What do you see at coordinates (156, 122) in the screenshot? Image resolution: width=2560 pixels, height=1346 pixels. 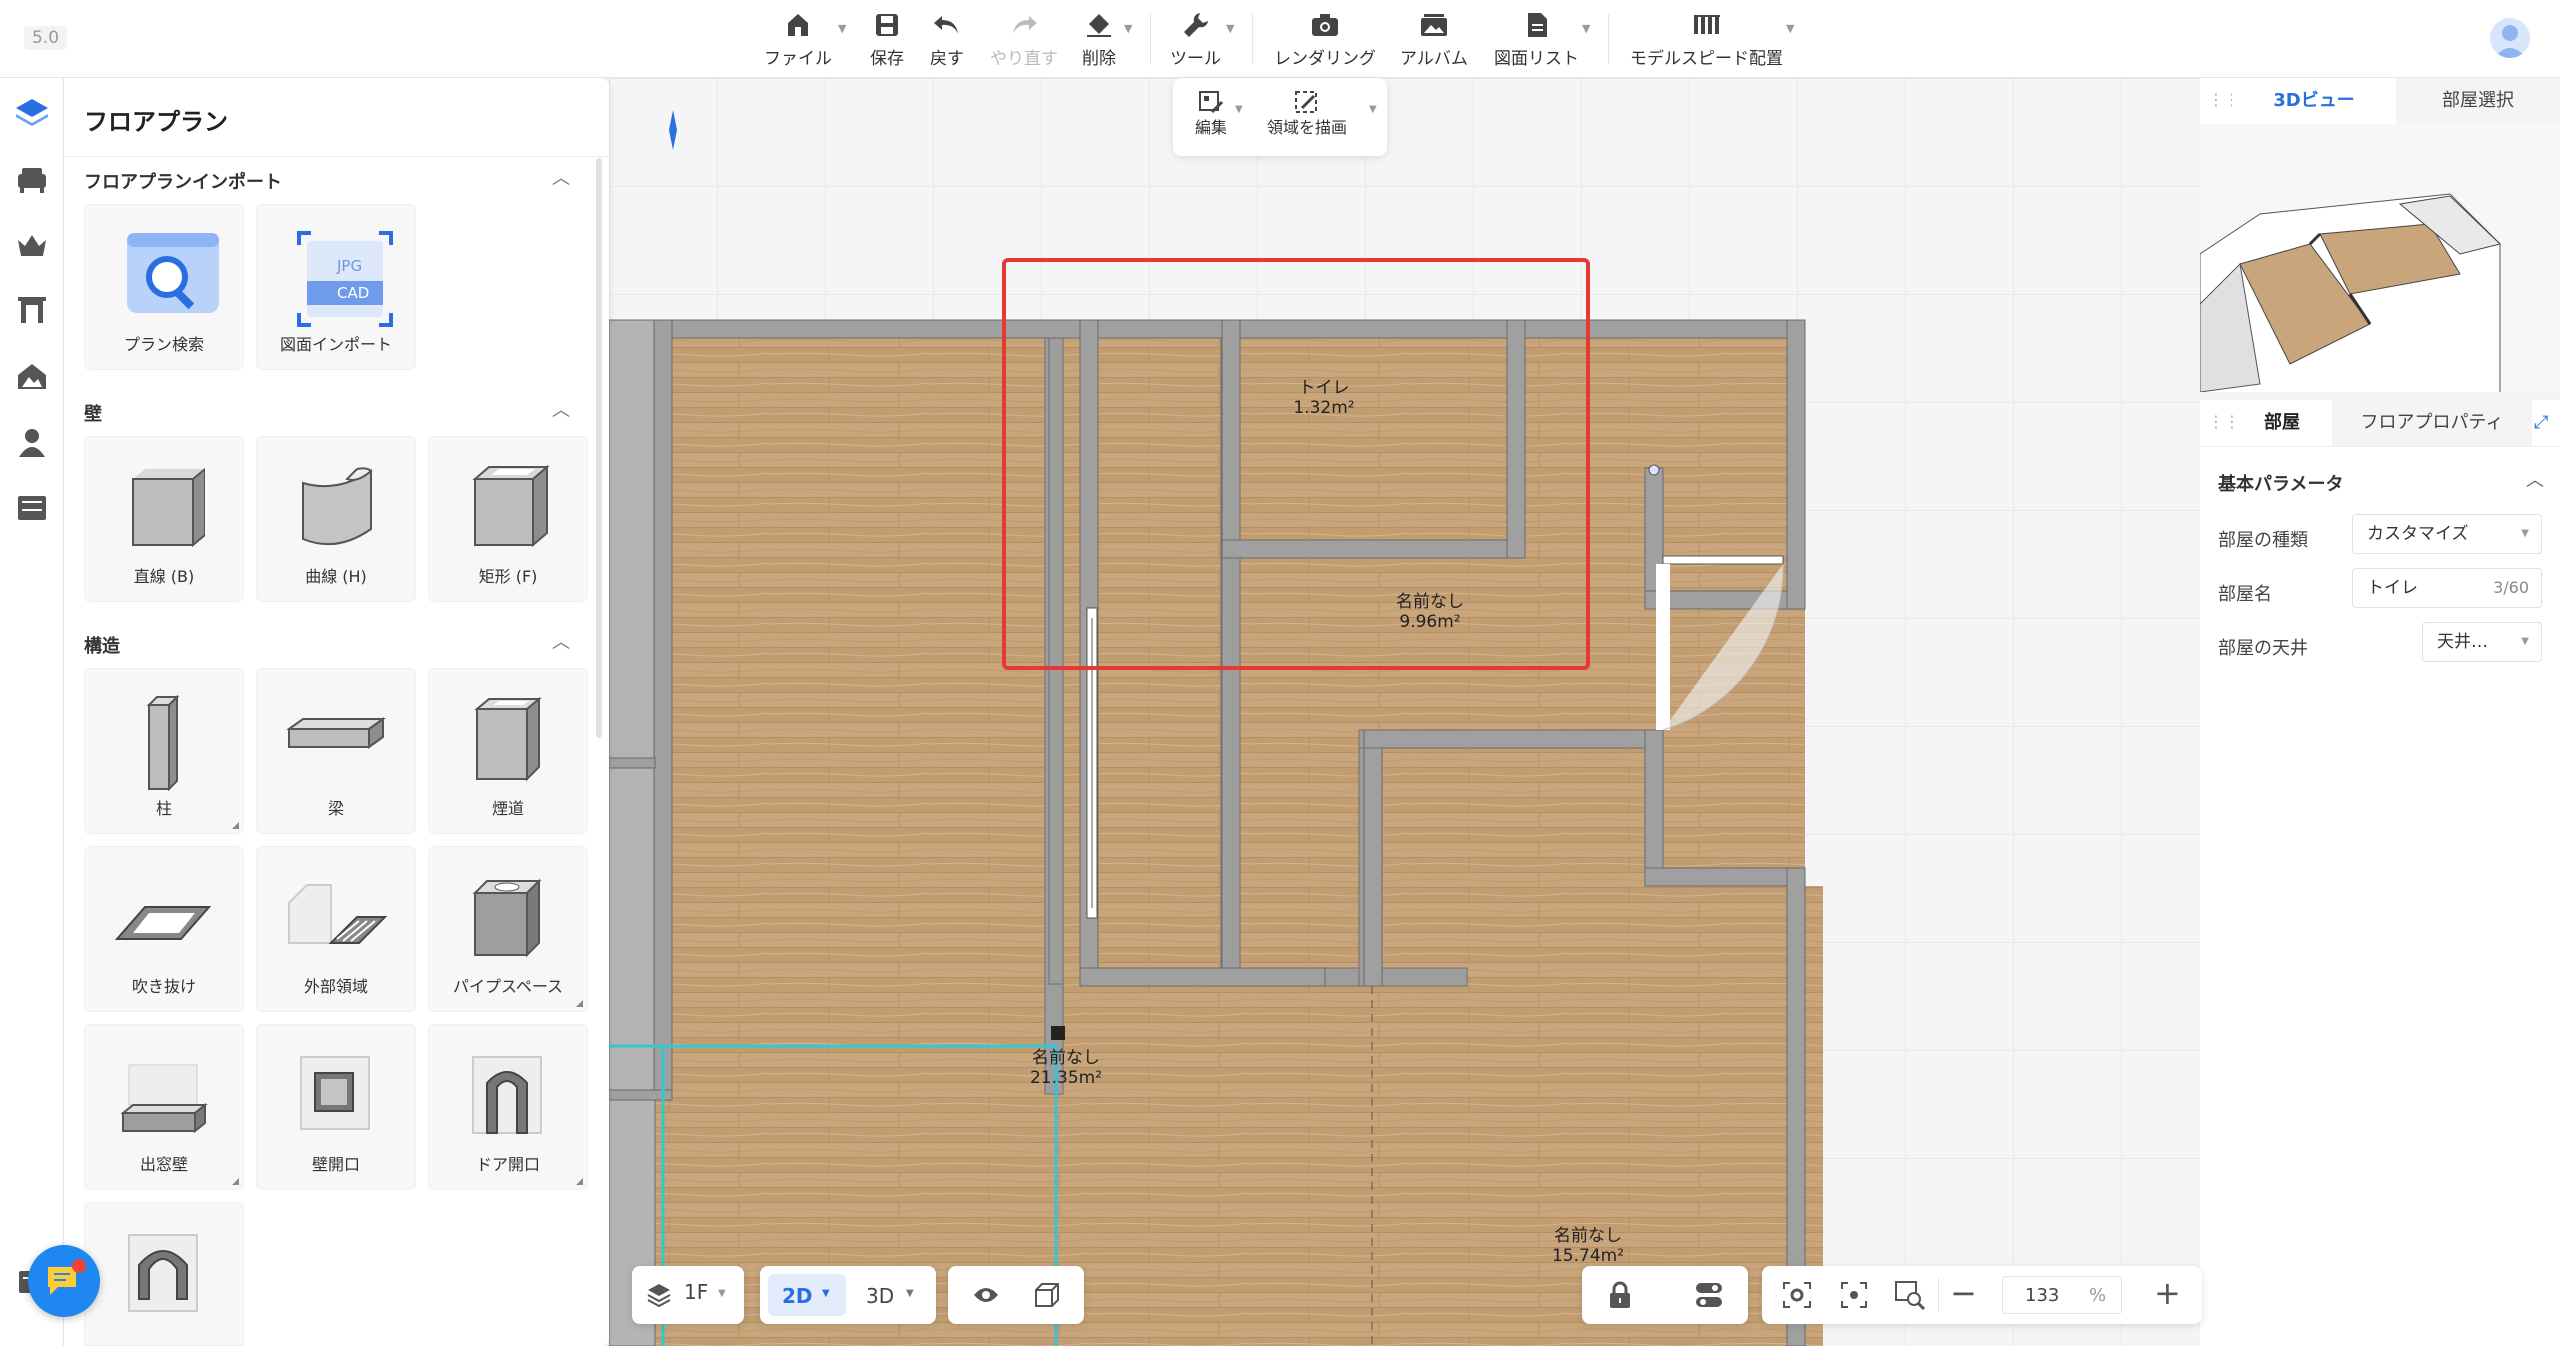 I see `panel-title: フロアプラン` at bounding box center [156, 122].